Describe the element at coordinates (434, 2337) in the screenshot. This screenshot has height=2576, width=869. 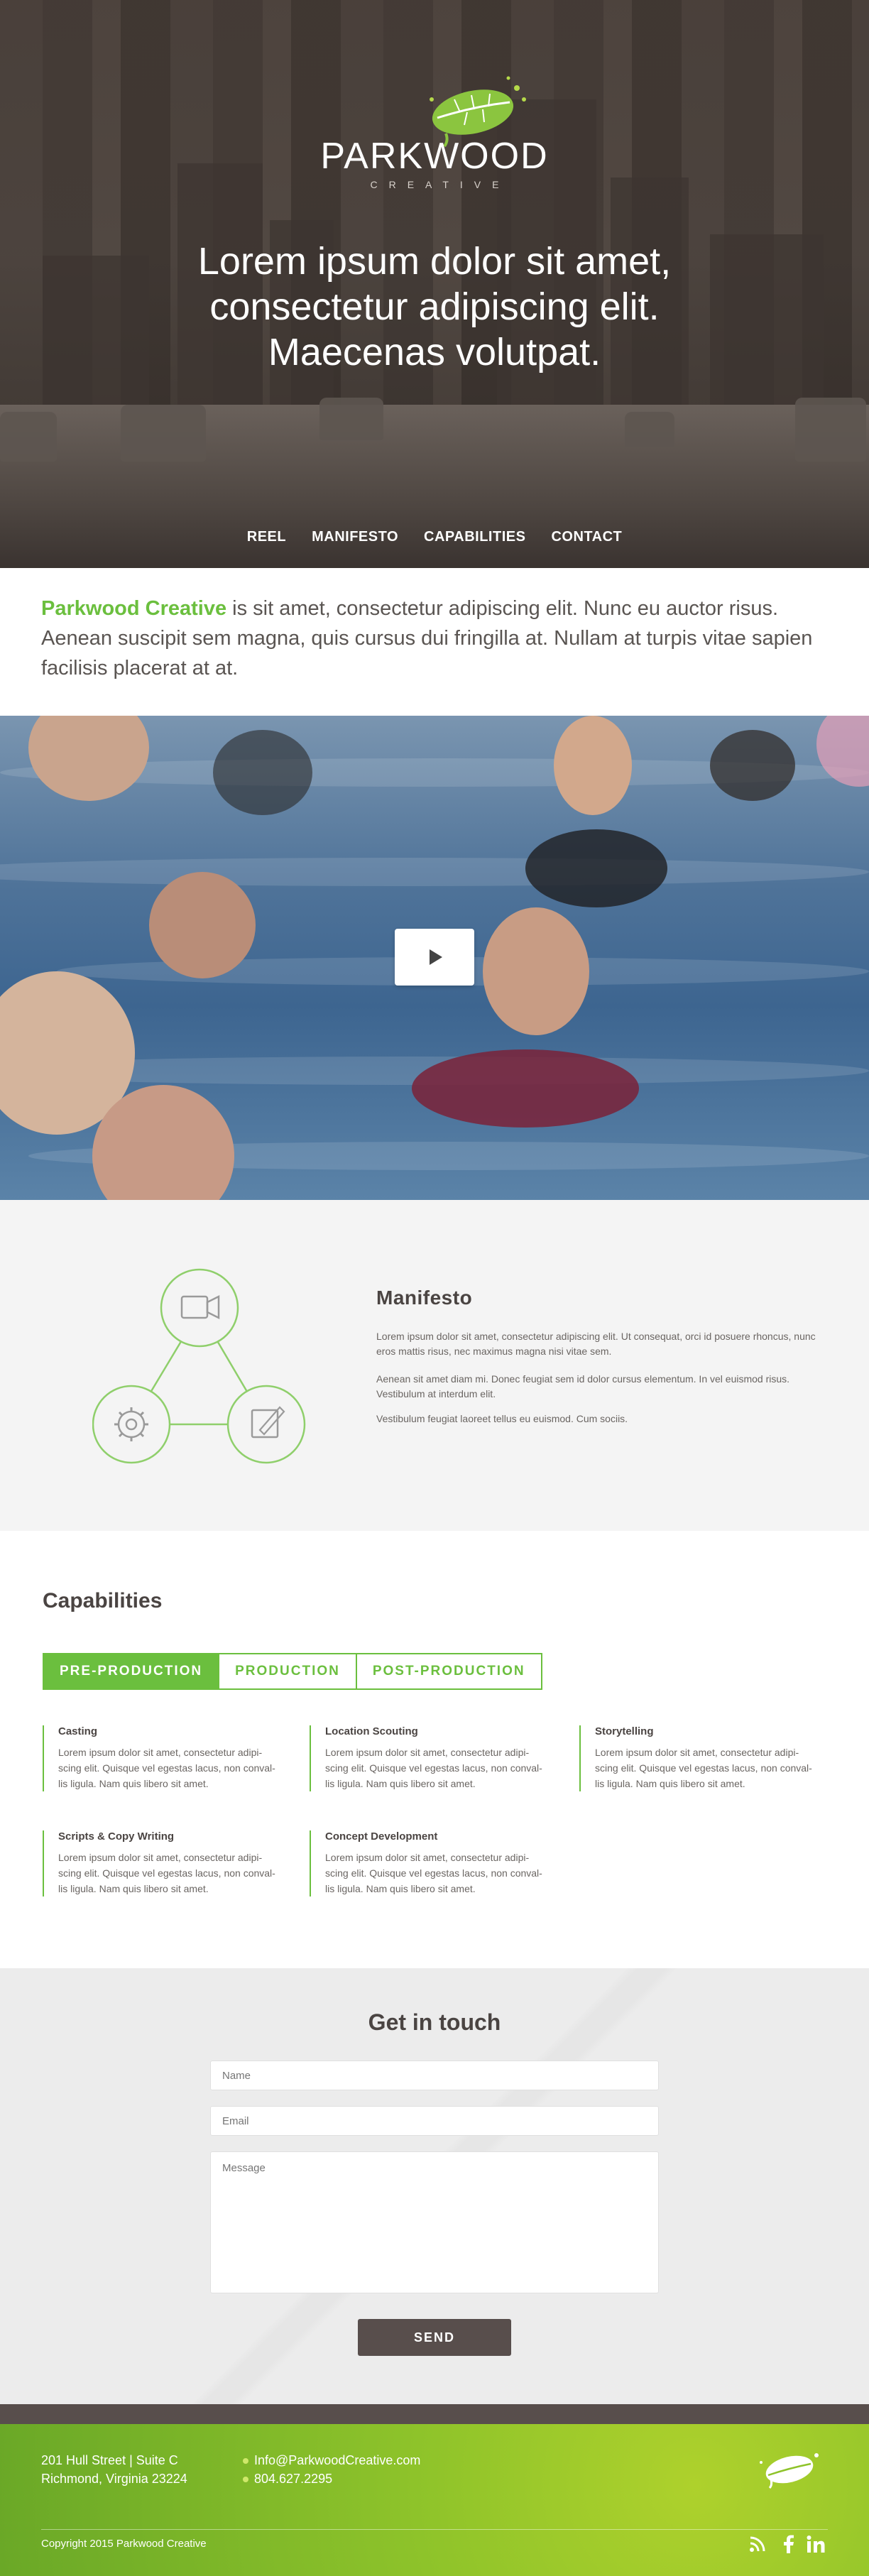
I see `send-button: SEND` at that location.